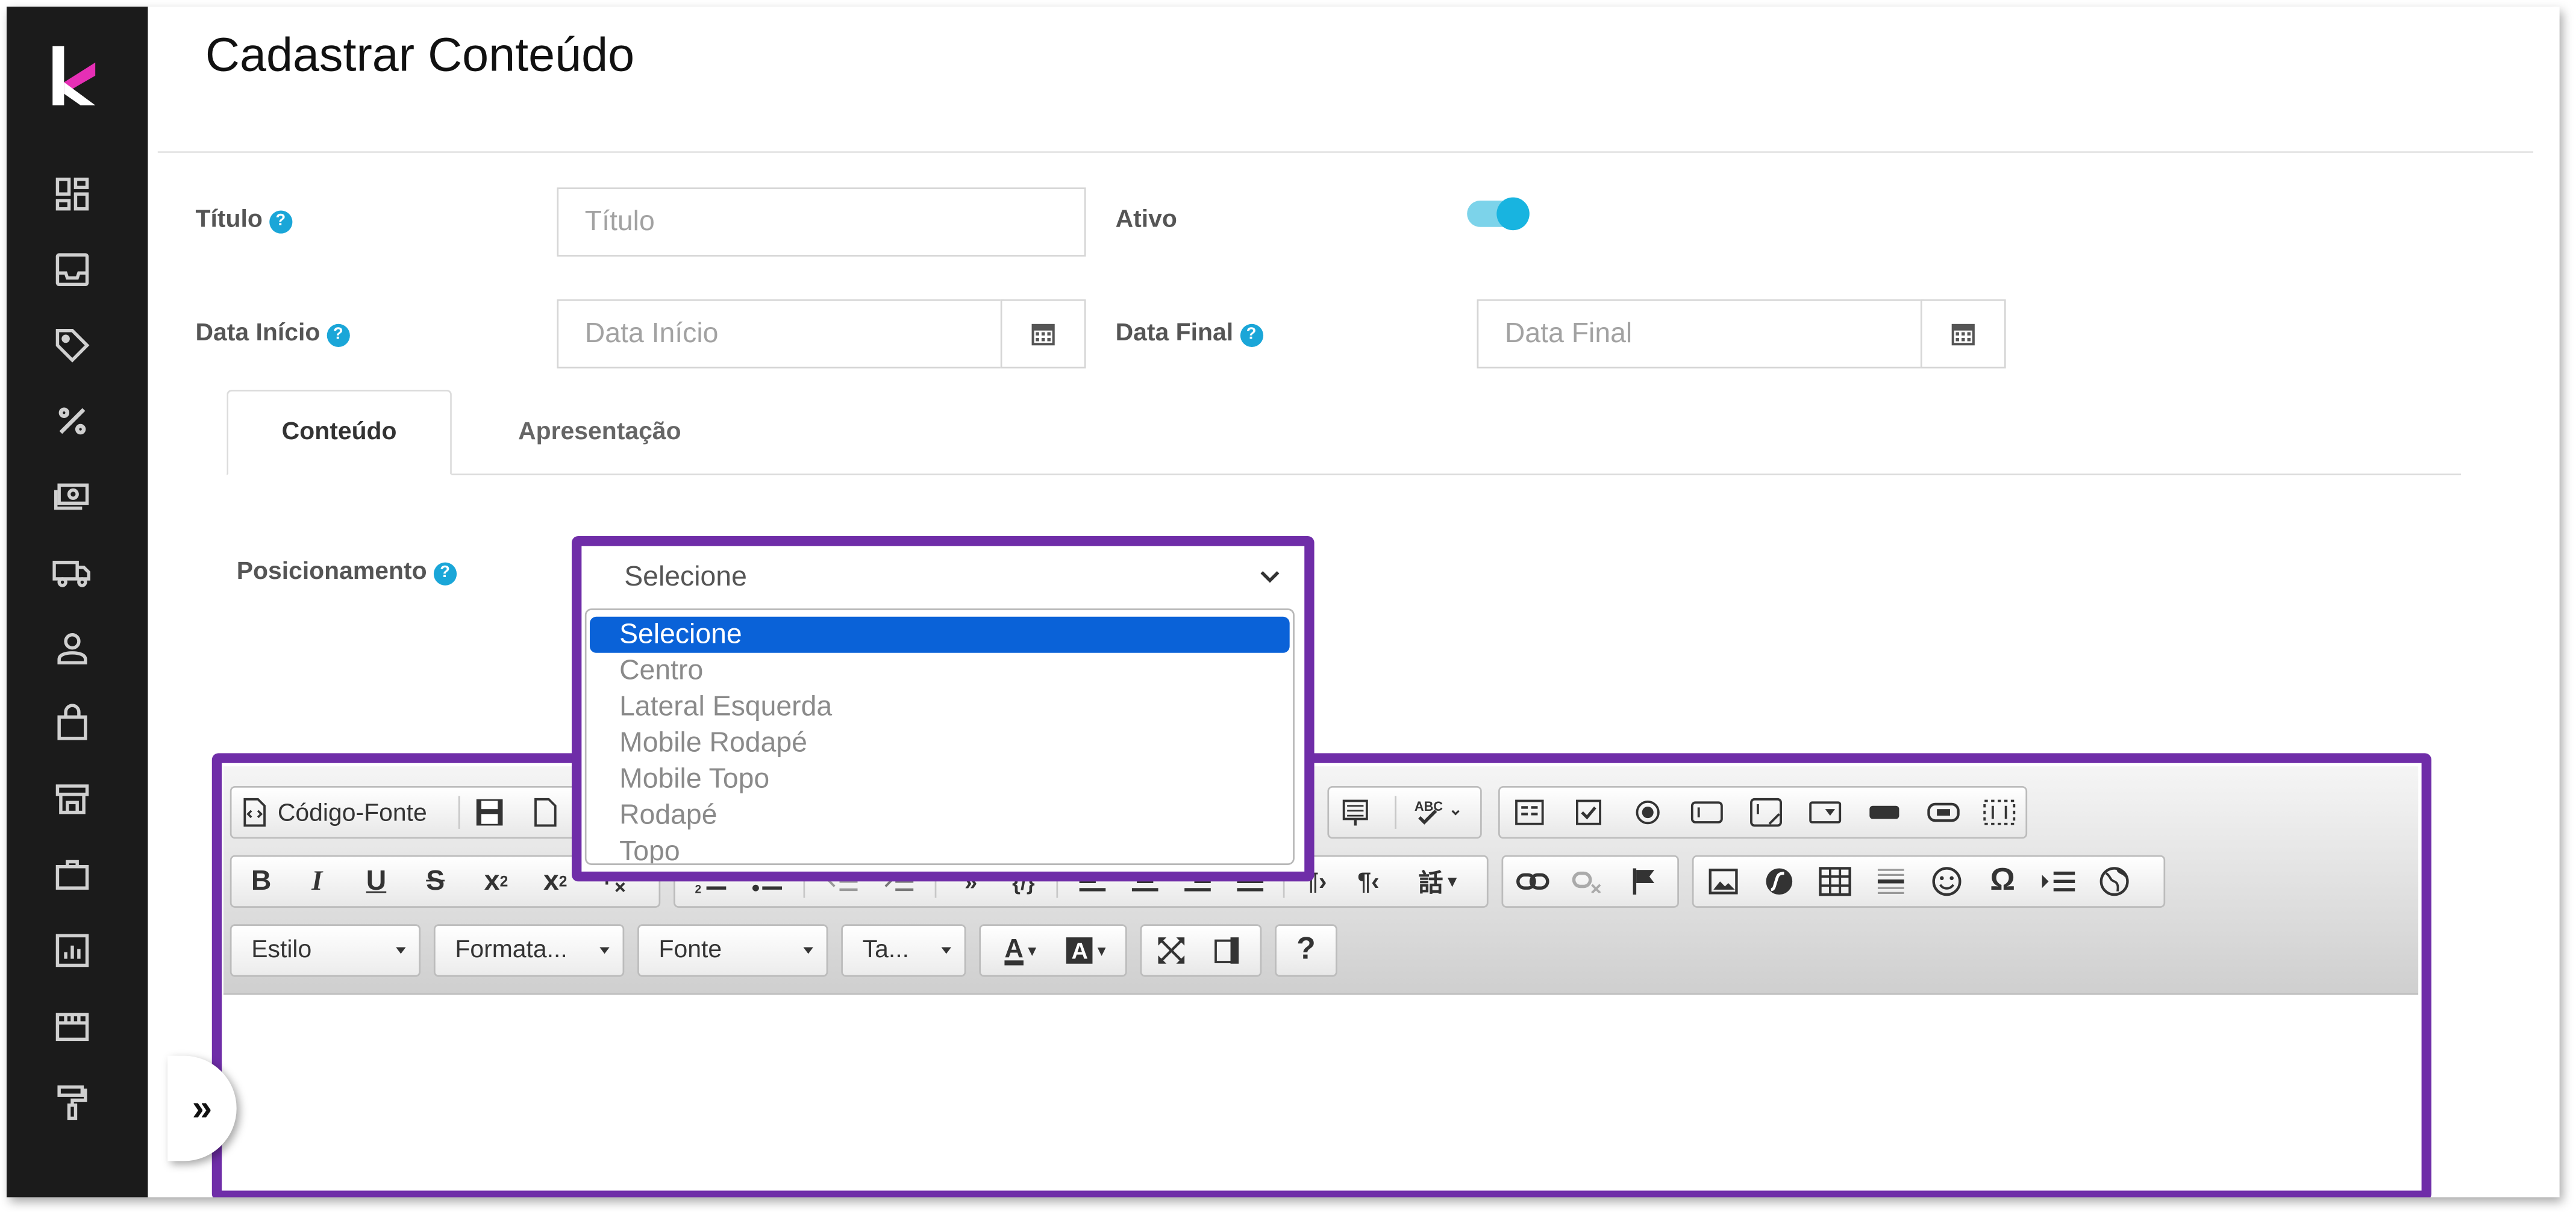  Describe the element at coordinates (72, 875) in the screenshot. I see `briefcase-icon` at that location.